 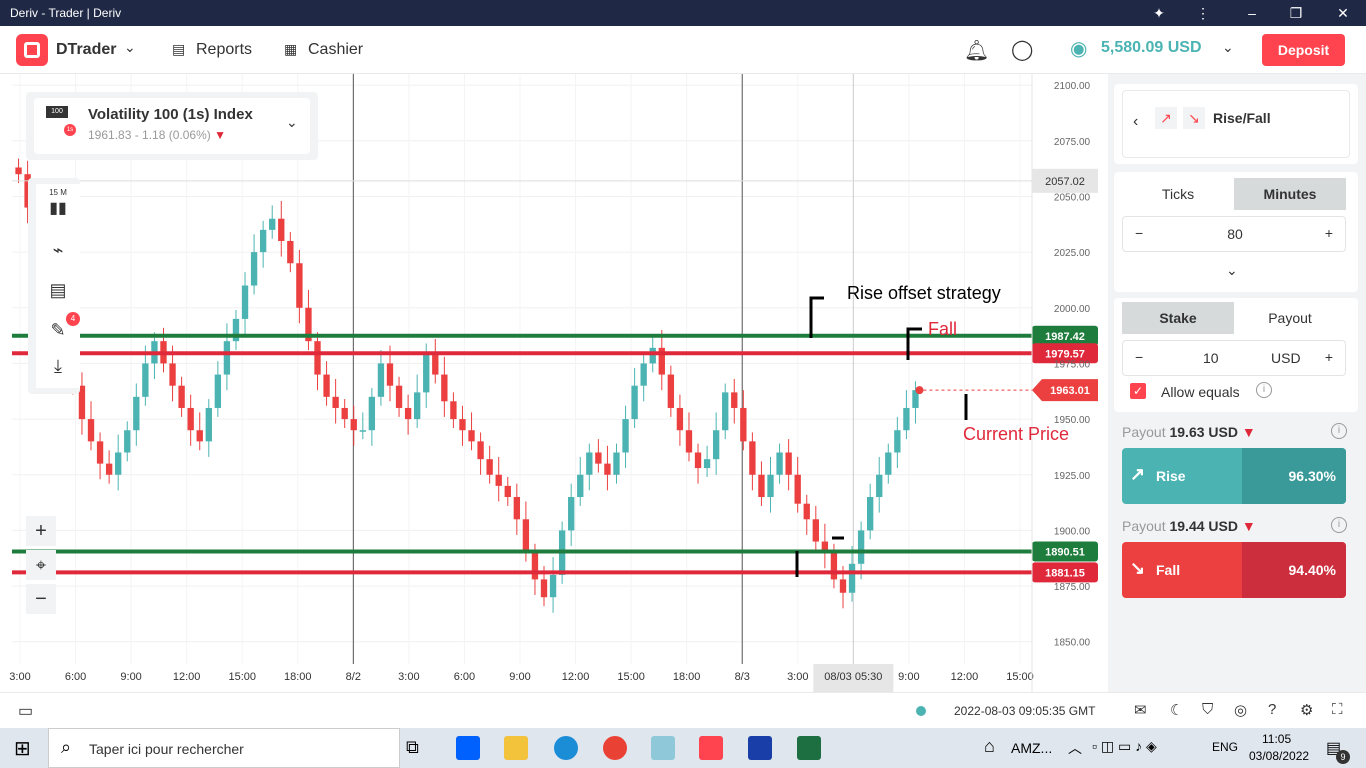 I want to click on chevron-down-icon: ⌄, so click(x=130, y=47).